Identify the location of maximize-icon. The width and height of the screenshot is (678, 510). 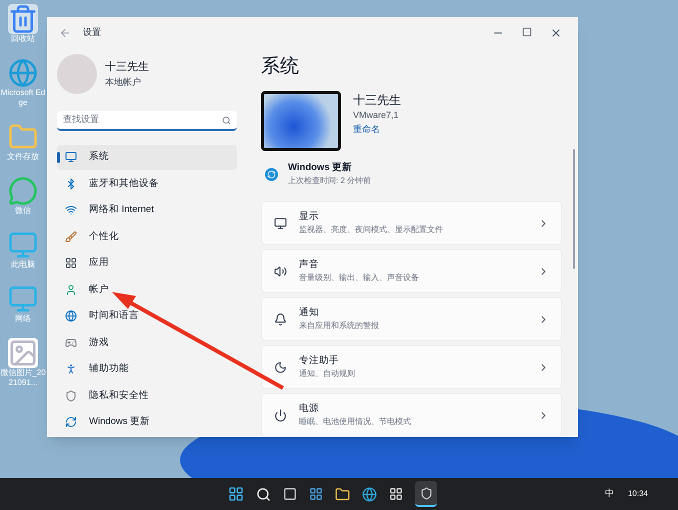
(527, 32).